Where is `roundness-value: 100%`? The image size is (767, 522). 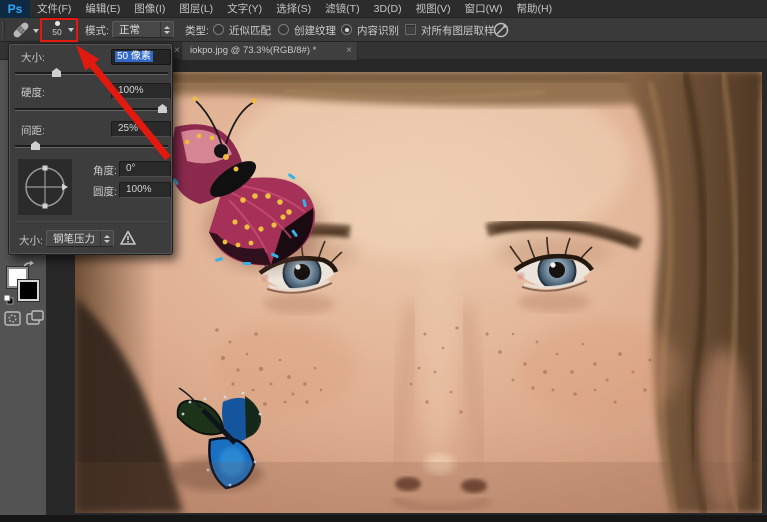 roundness-value: 100% is located at coordinates (145, 190).